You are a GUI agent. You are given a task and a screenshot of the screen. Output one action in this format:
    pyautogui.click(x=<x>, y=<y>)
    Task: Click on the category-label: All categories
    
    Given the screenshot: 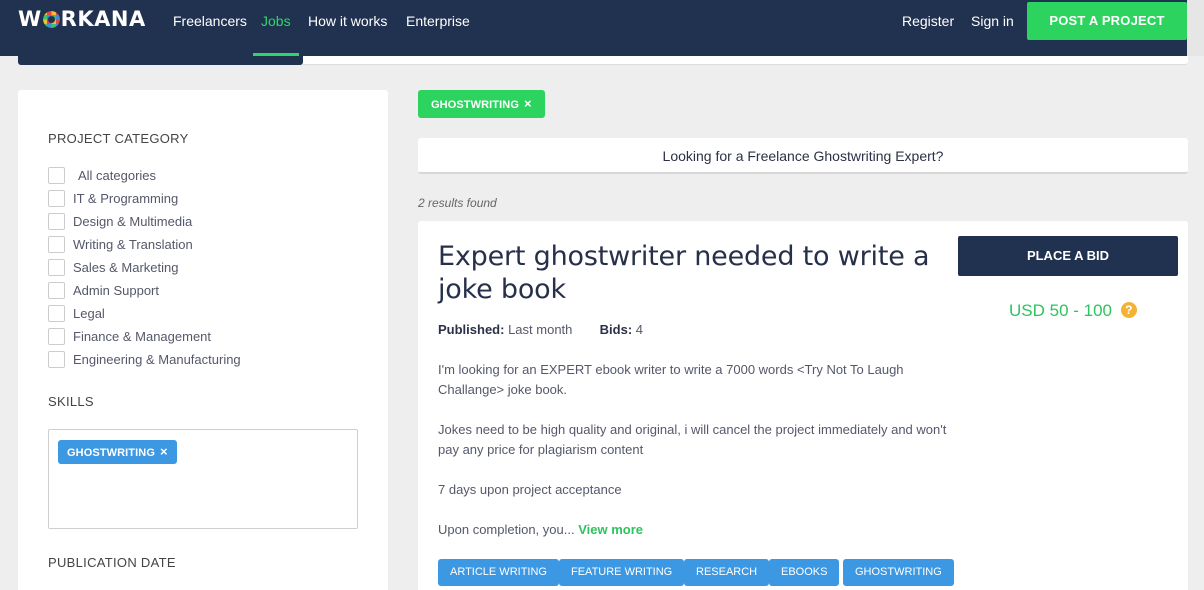 What is the action you would take?
    pyautogui.click(x=117, y=175)
    